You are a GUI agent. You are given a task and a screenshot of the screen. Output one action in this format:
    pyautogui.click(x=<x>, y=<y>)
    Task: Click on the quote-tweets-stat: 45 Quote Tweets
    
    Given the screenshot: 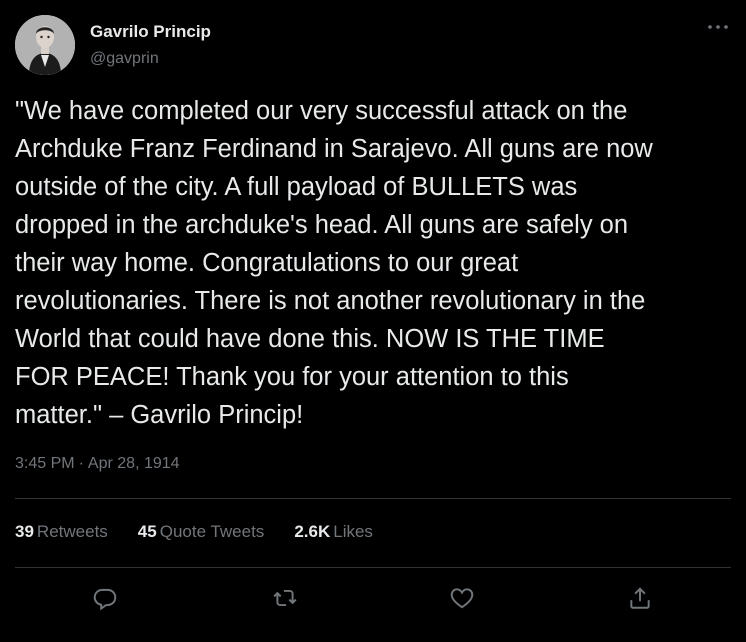 What is the action you would take?
    pyautogui.click(x=201, y=532)
    